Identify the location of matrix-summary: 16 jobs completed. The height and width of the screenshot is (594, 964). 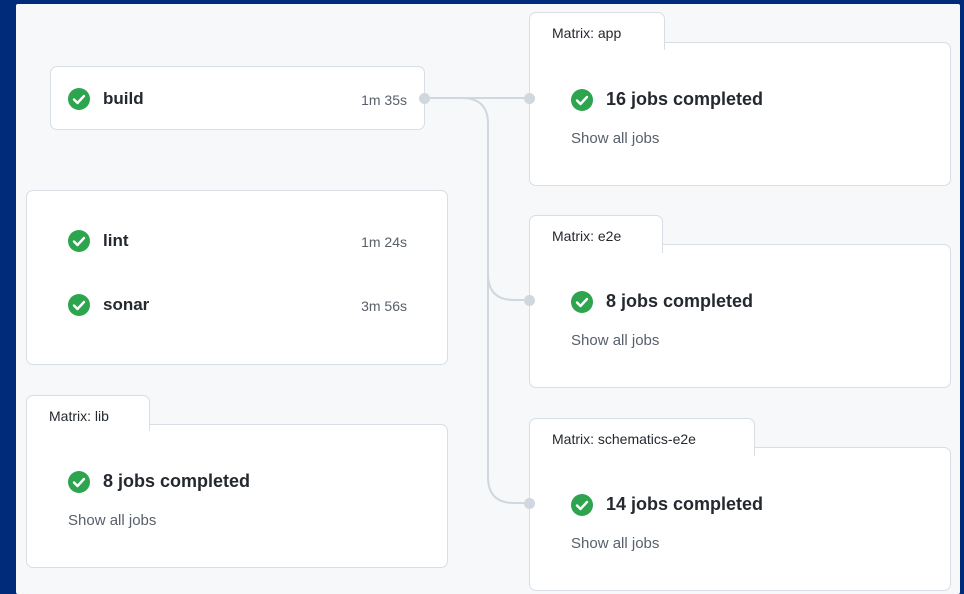
(685, 99).